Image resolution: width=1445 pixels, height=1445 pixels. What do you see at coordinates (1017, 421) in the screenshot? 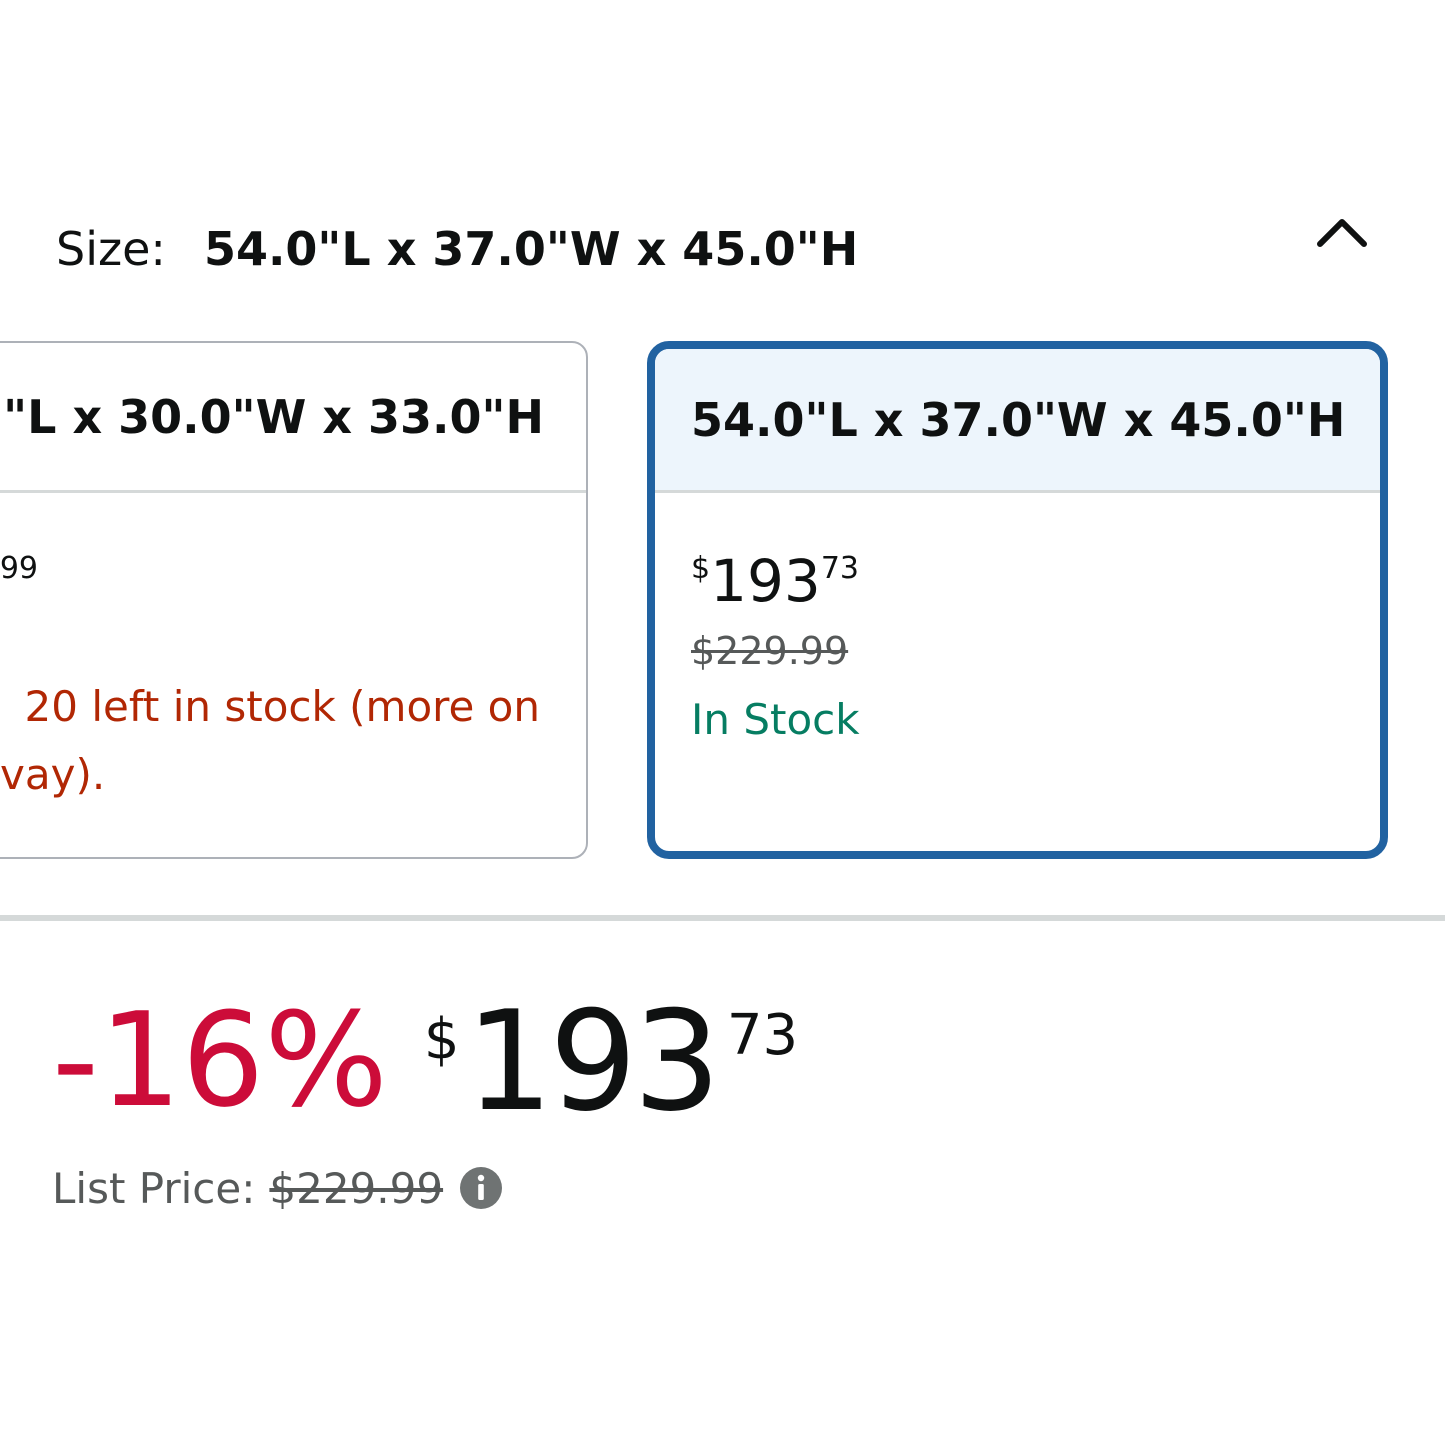
I see `size-option-title: 54.0"L x 37.0"W x 45.0"H` at bounding box center [1017, 421].